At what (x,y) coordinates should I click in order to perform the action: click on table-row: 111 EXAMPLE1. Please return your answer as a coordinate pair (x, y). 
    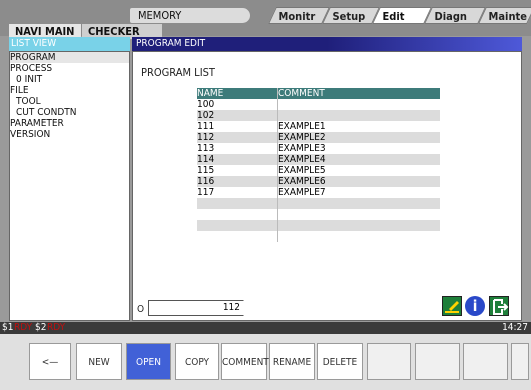
    Looking at the image, I should click on (318, 126).